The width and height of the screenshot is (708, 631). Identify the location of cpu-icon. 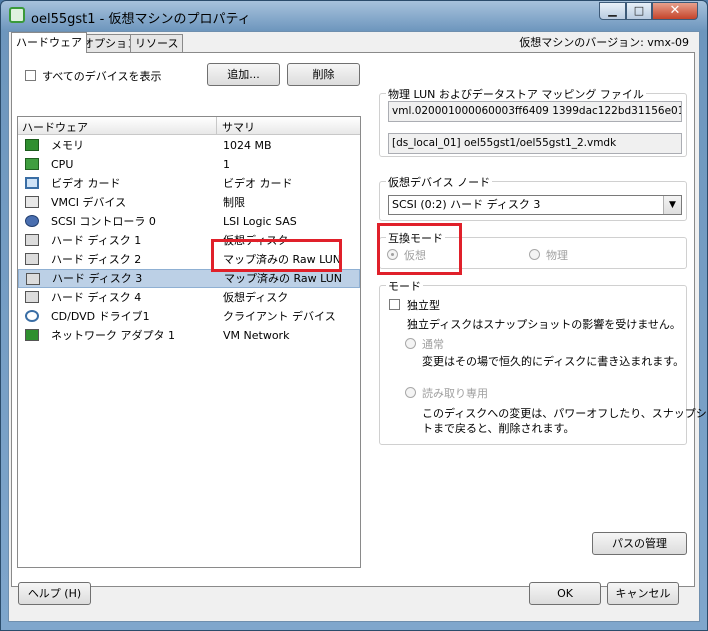
(32, 164).